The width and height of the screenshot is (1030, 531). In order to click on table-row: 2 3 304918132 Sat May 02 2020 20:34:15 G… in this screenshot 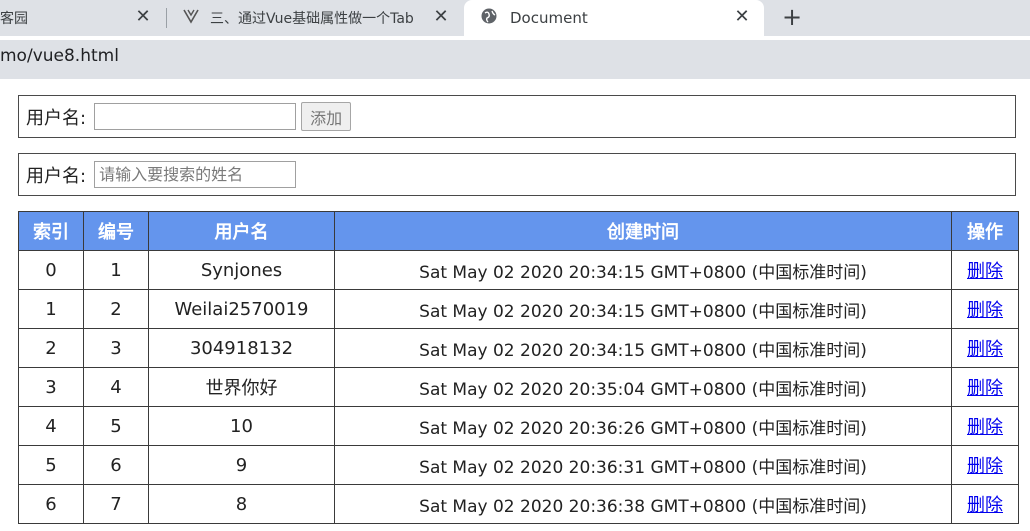, I will do `click(518, 348)`.